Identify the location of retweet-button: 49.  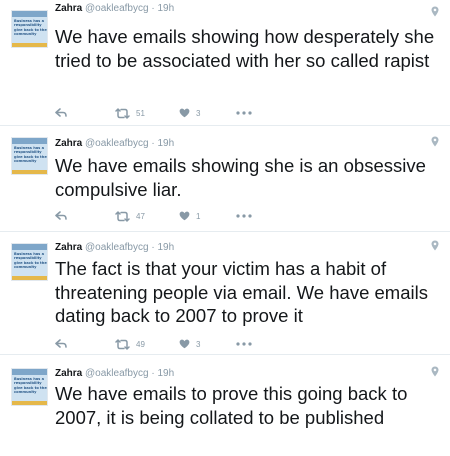
(130, 344).